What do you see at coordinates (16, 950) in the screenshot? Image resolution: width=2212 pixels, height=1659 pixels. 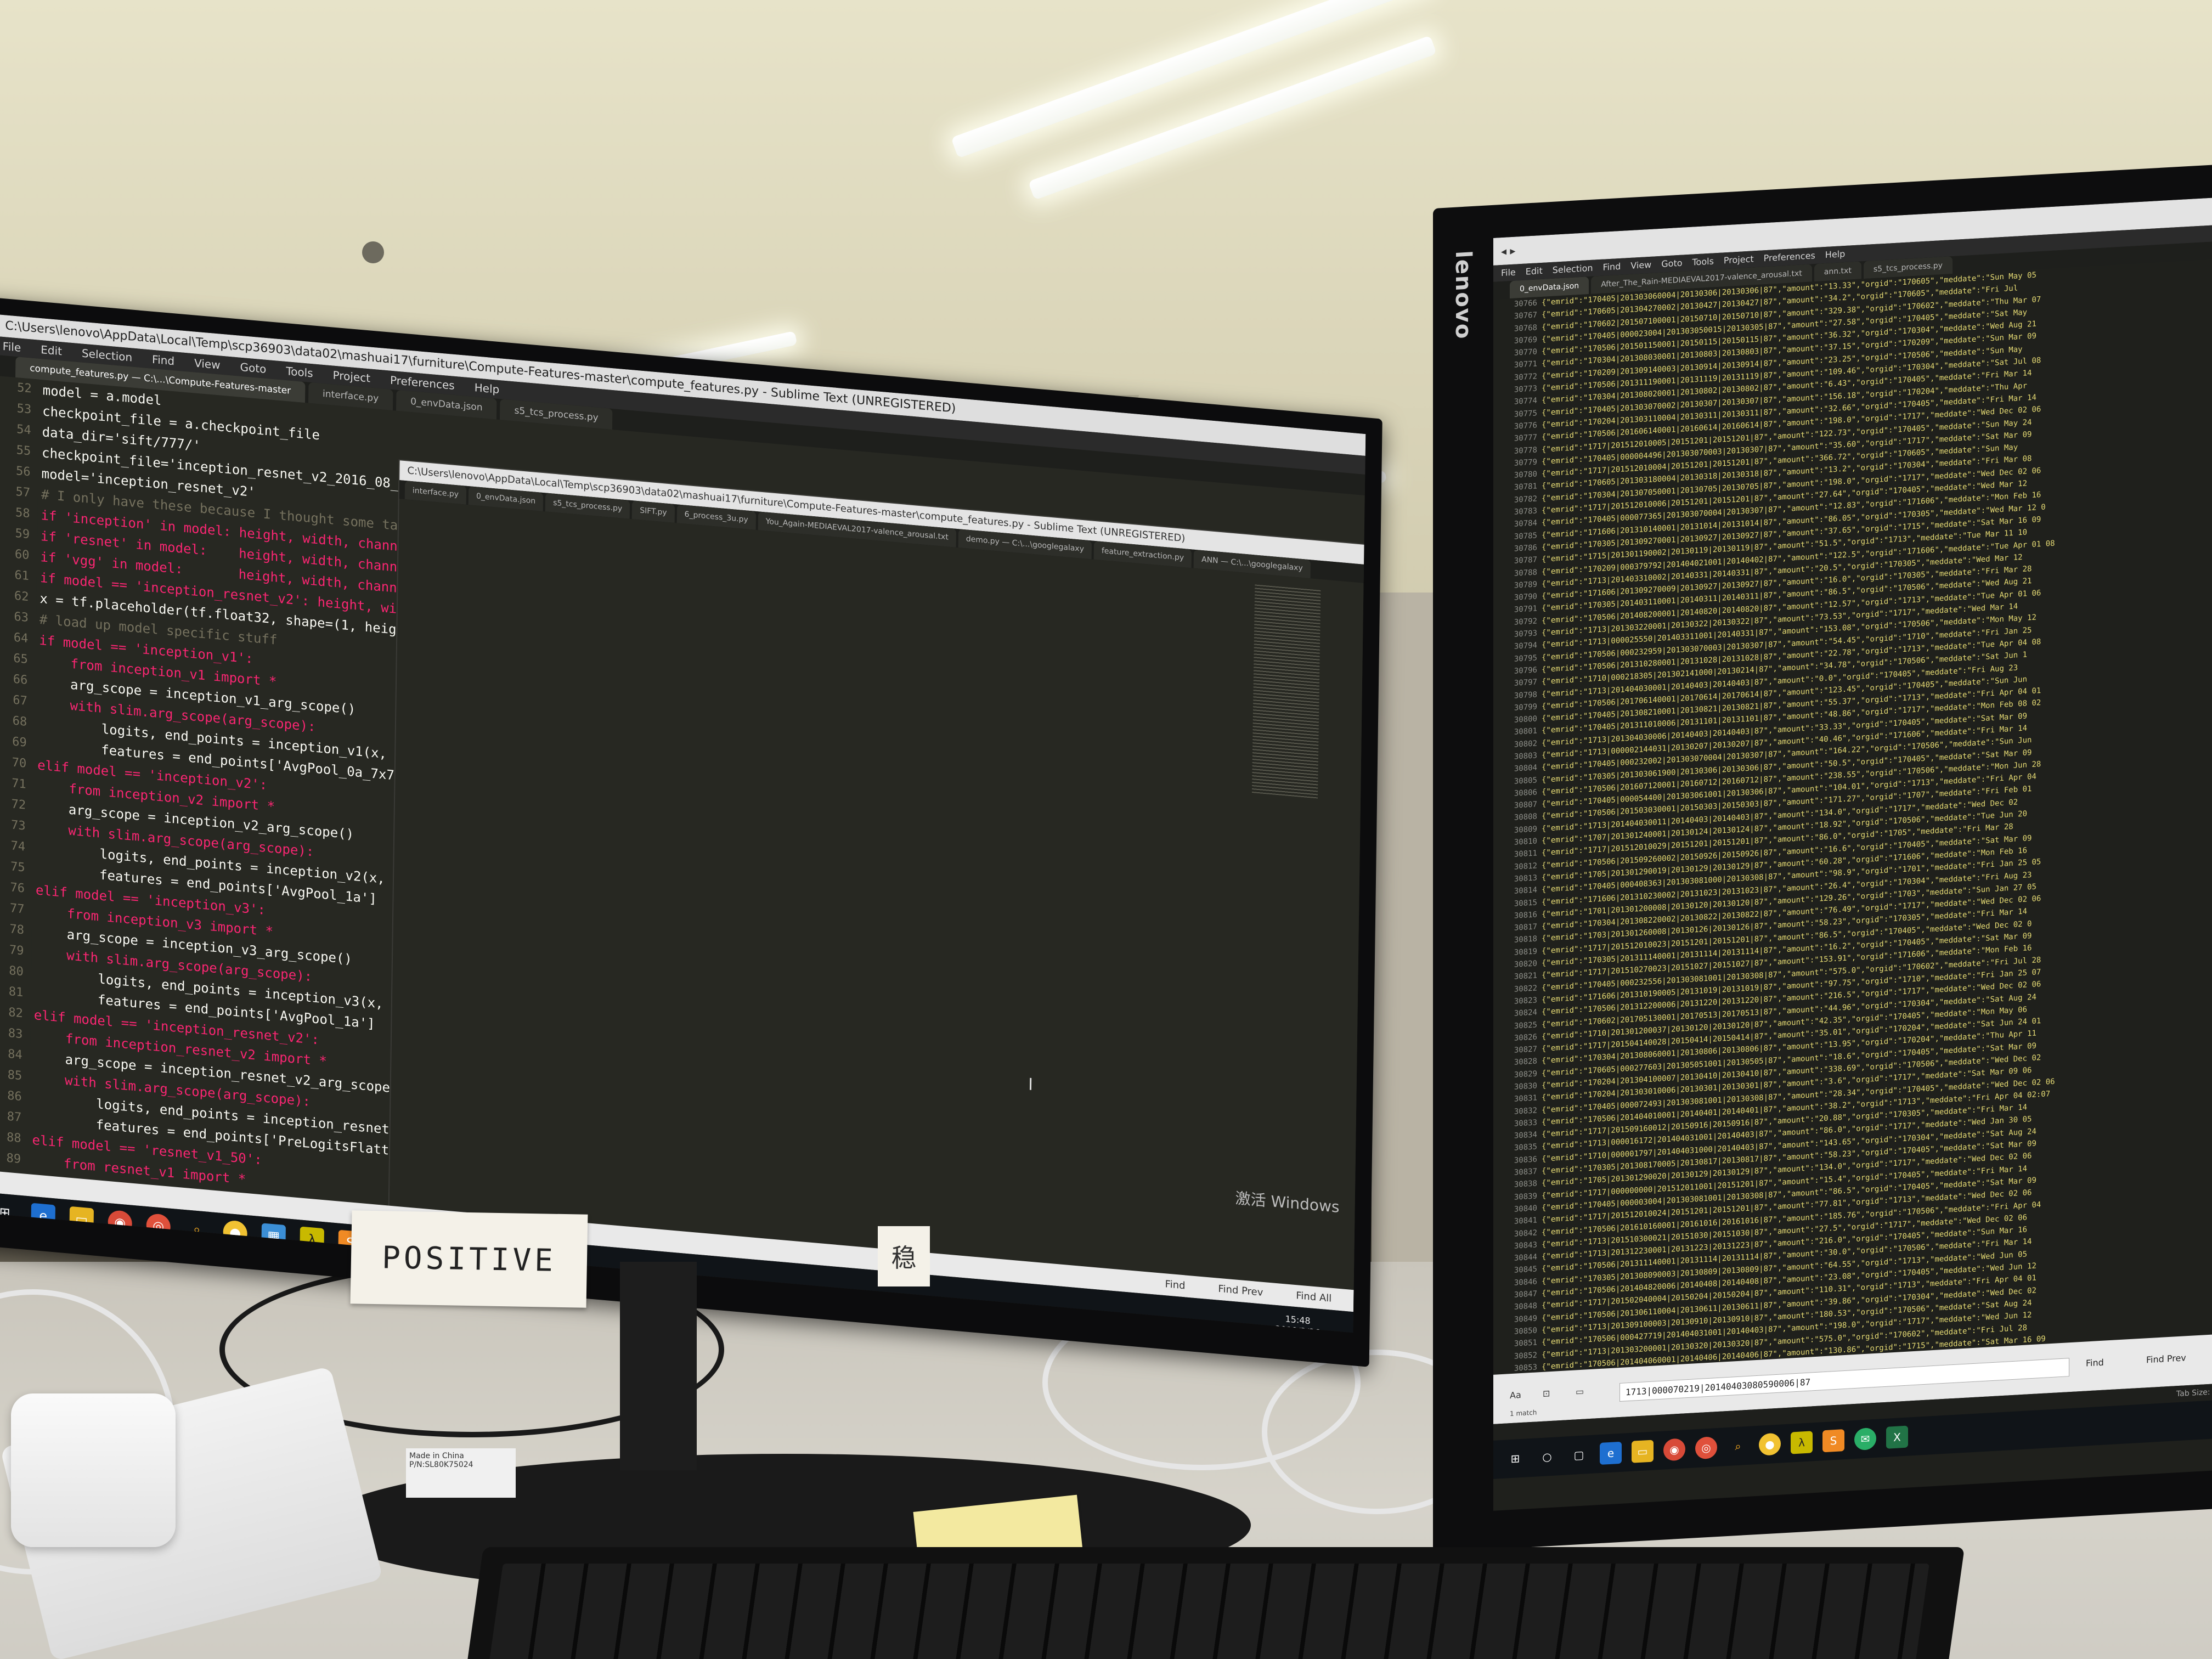 I see `line-number: 79` at bounding box center [16, 950].